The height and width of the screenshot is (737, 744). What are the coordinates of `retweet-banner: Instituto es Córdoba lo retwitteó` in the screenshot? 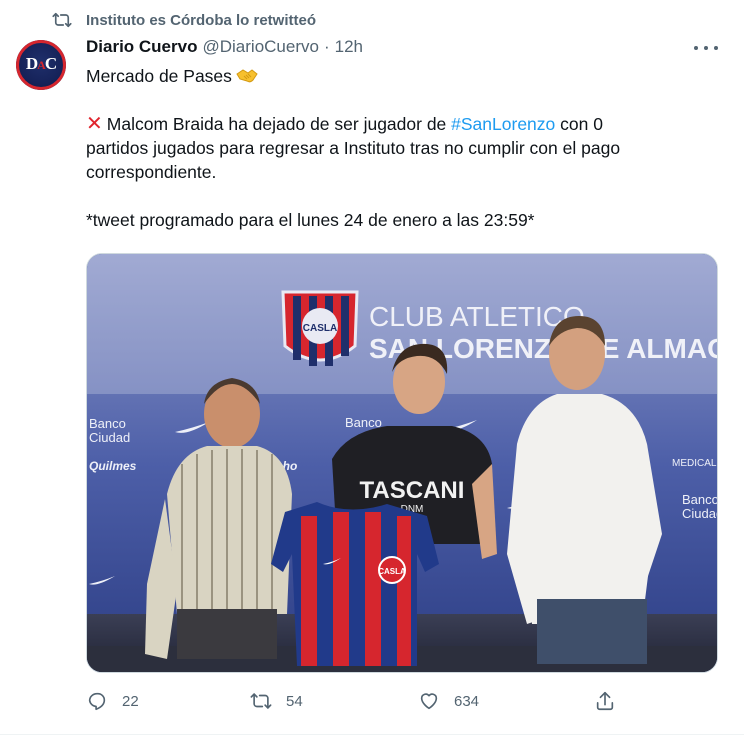 It's located at (184, 20).